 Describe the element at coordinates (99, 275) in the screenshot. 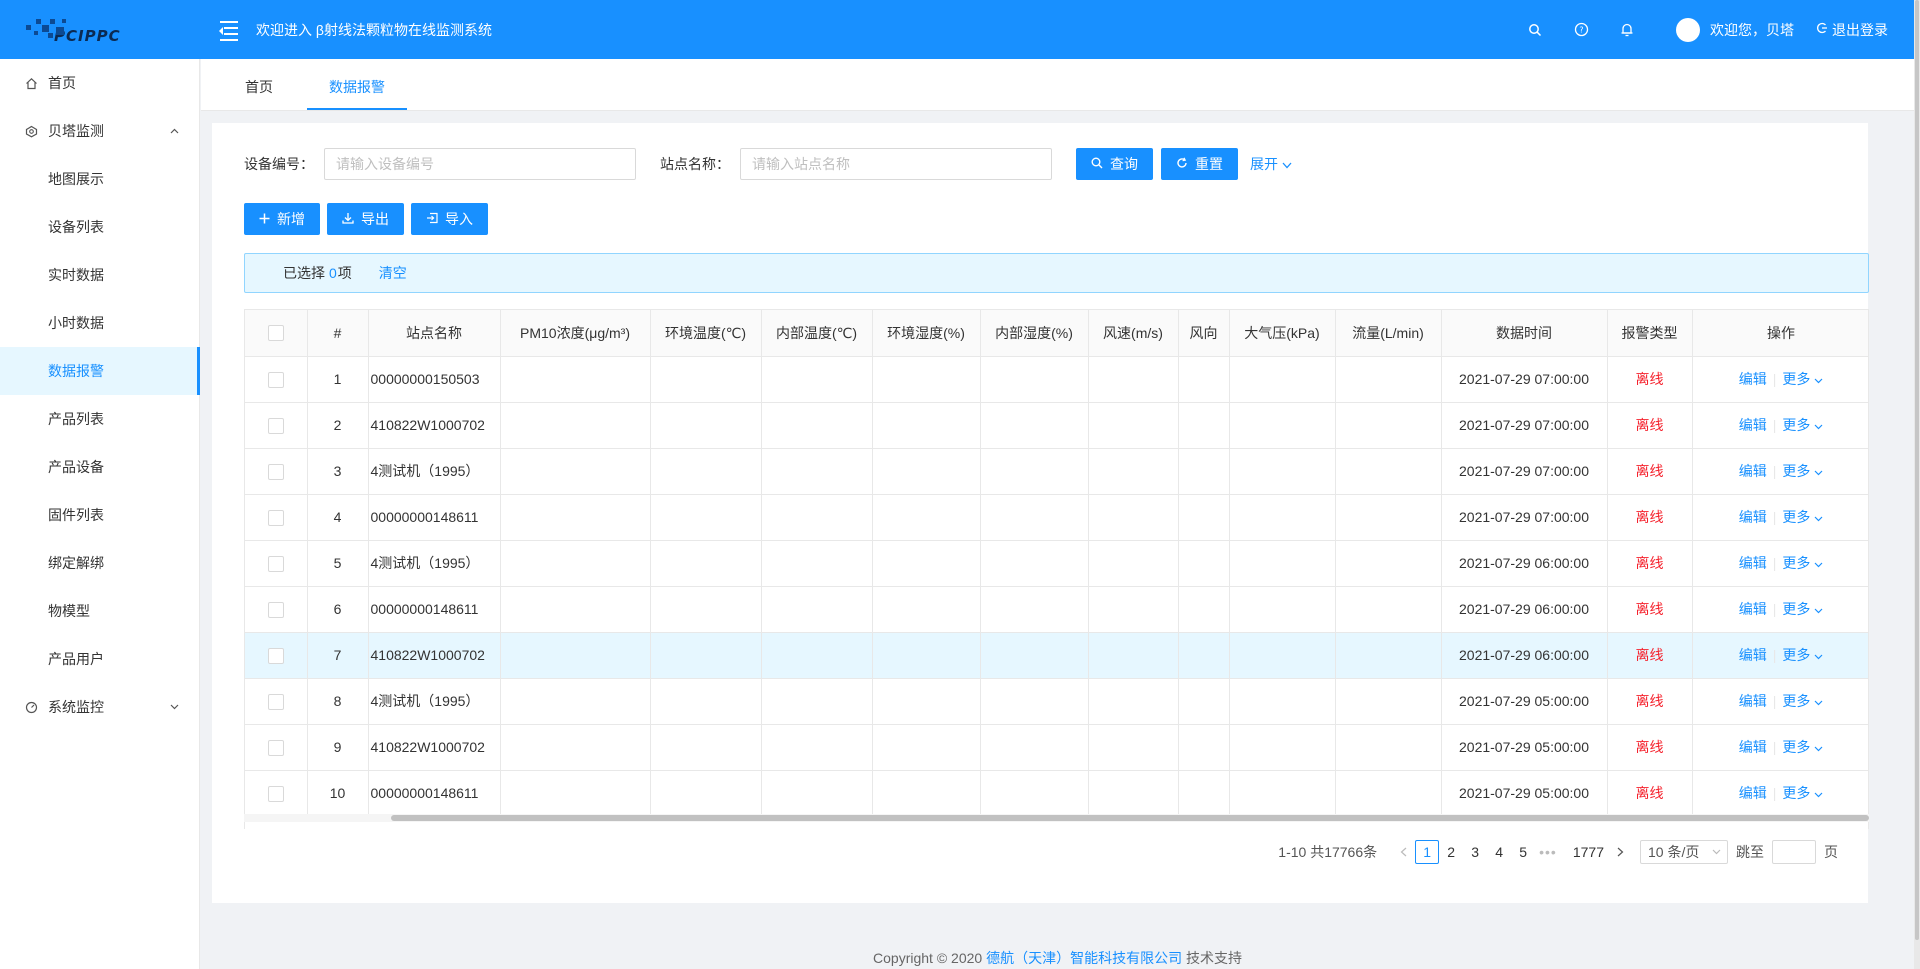

I see `sidebar-item-realtime-data: 实时数据` at that location.